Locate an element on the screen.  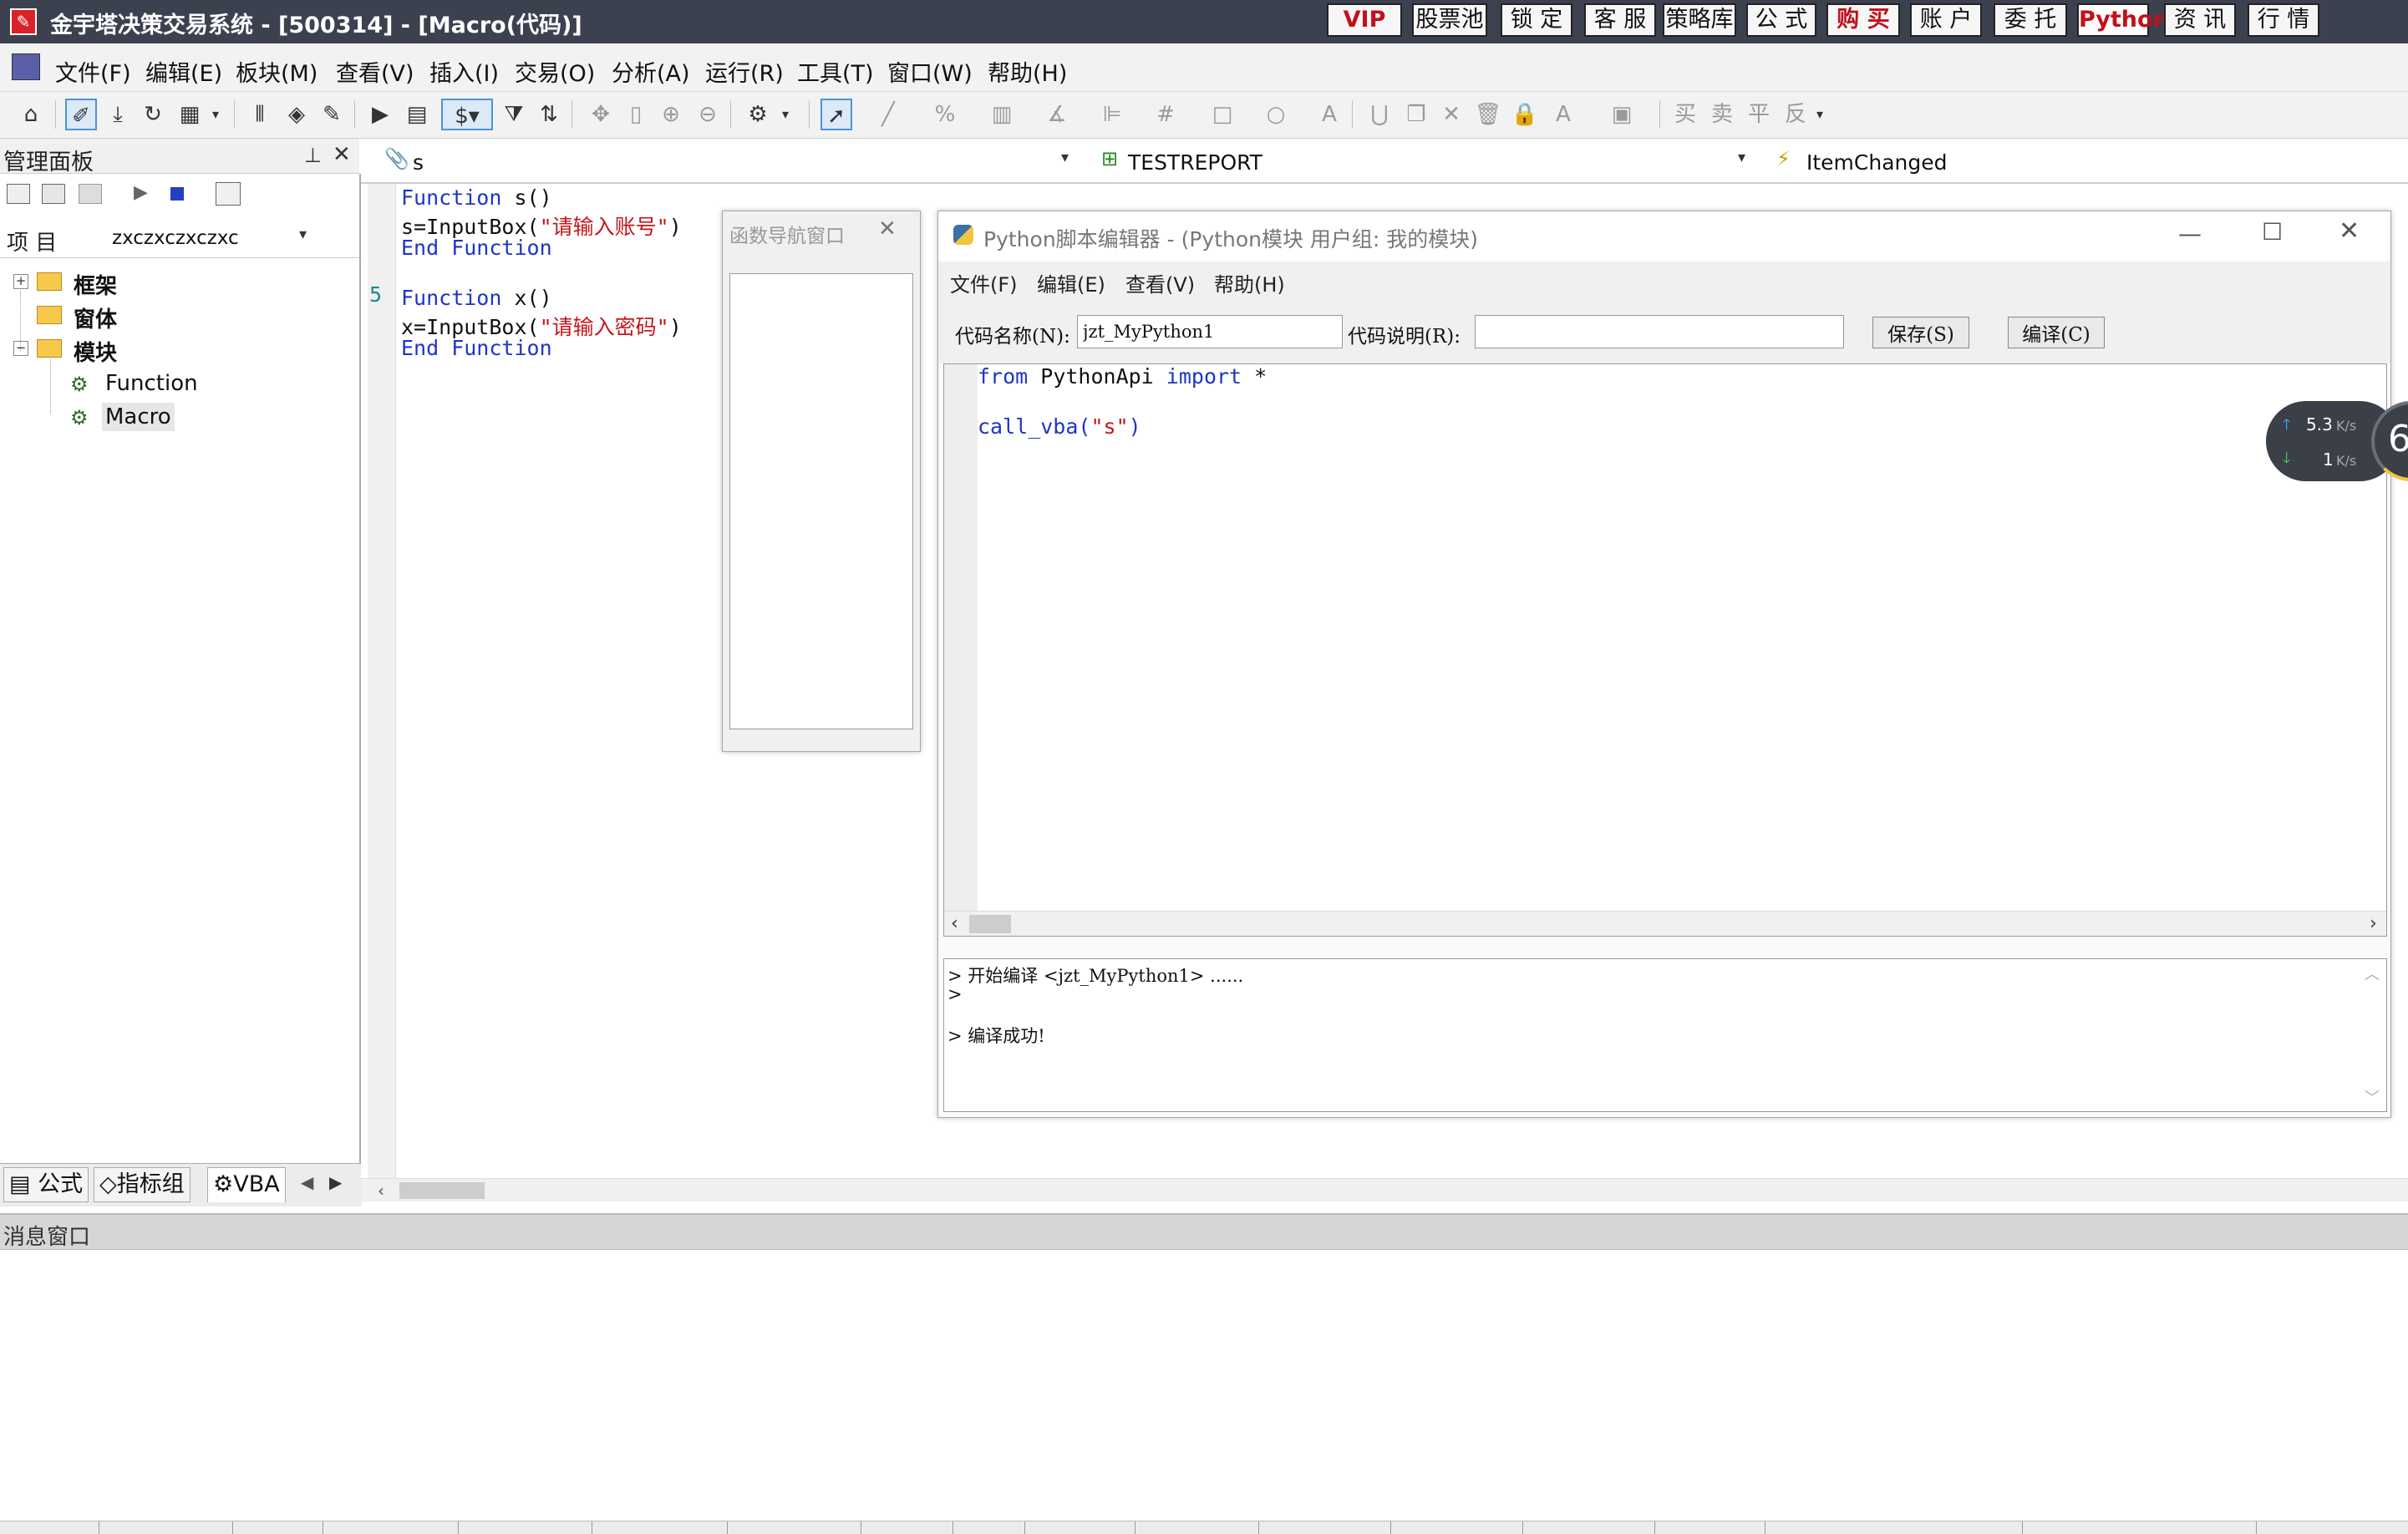
code-name-field is located at coordinates (1210, 331).